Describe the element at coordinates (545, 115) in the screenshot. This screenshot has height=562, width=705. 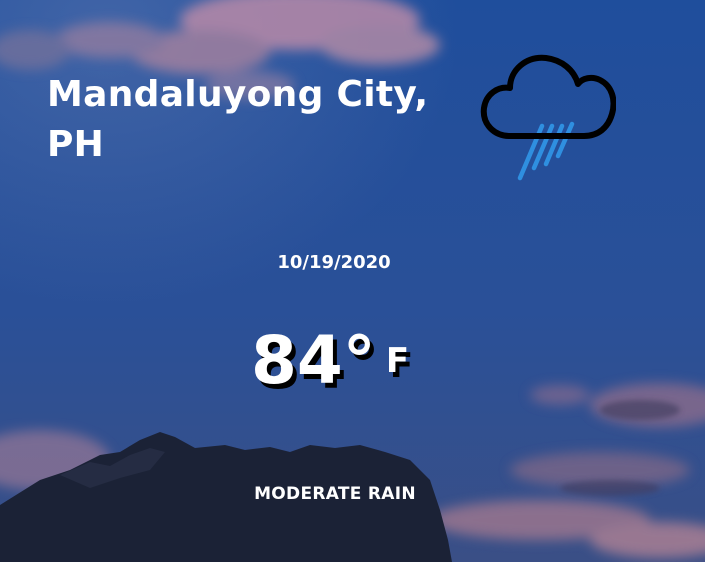
I see `rain-cloud-icon` at that location.